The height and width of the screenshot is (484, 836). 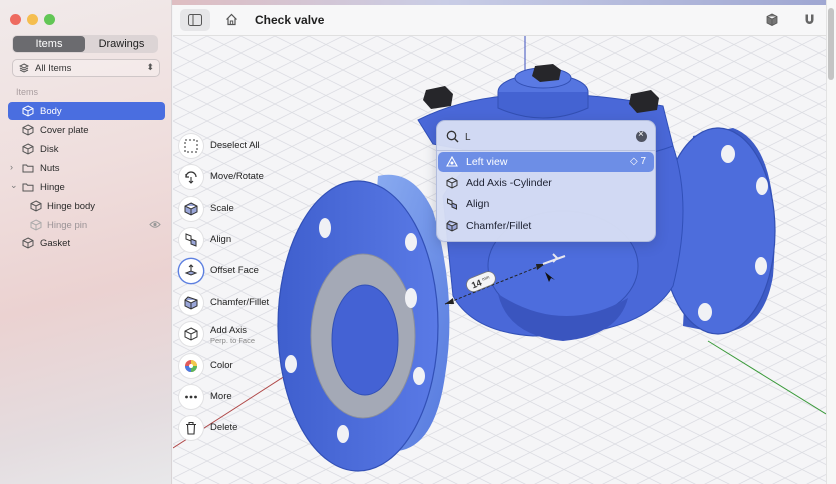 I want to click on zoom-window-button, so click(x=49, y=19).